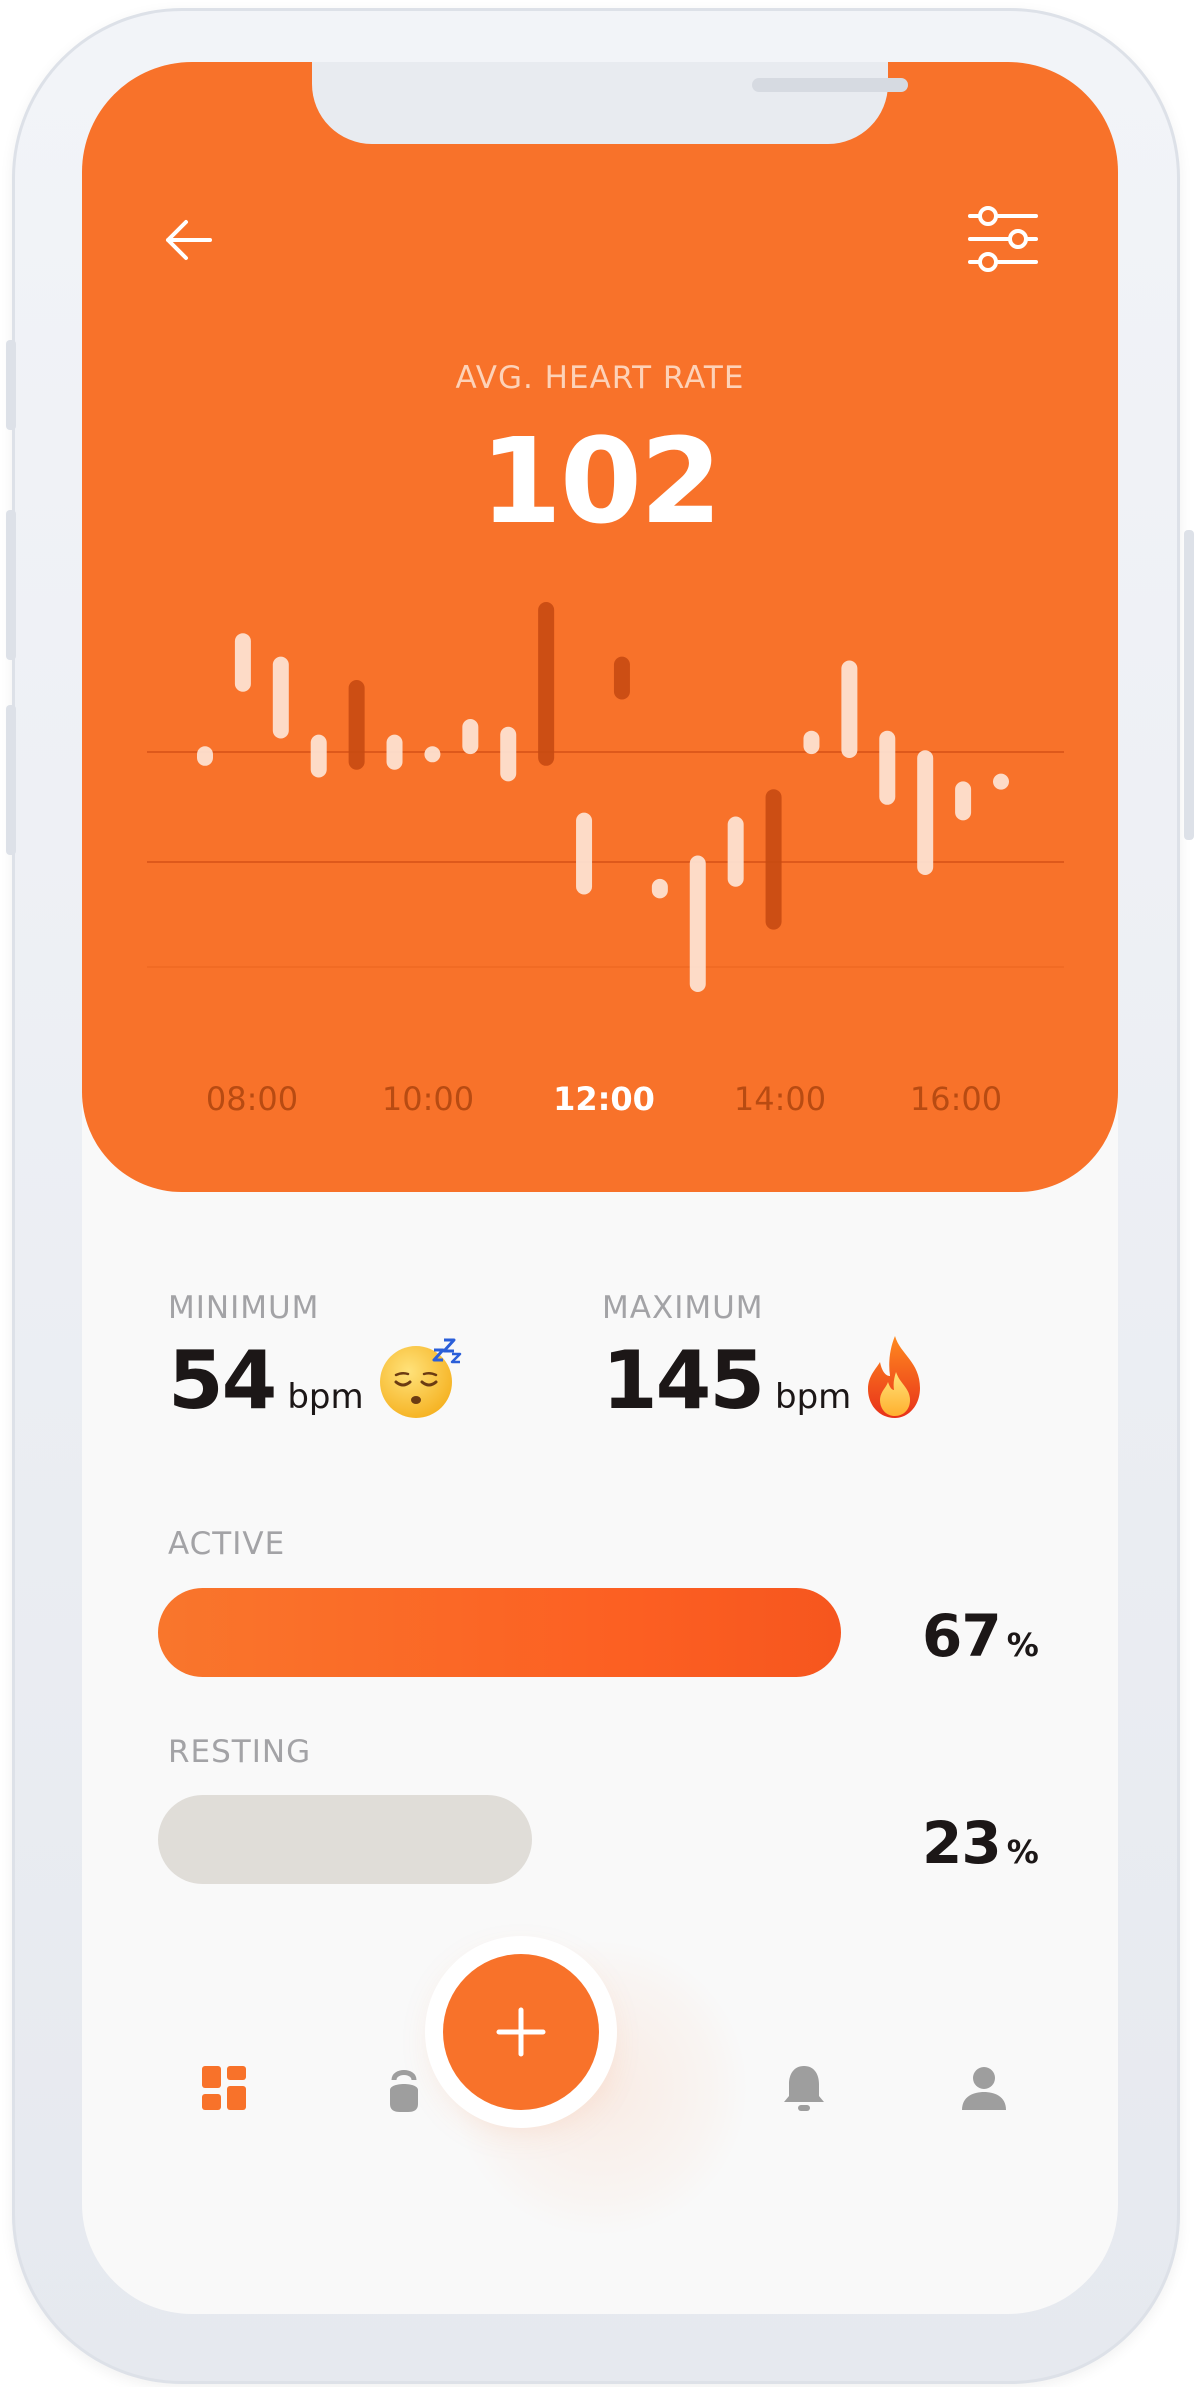 This screenshot has height=2387, width=1200. I want to click on maximum-unit: bpm, so click(813, 1397).